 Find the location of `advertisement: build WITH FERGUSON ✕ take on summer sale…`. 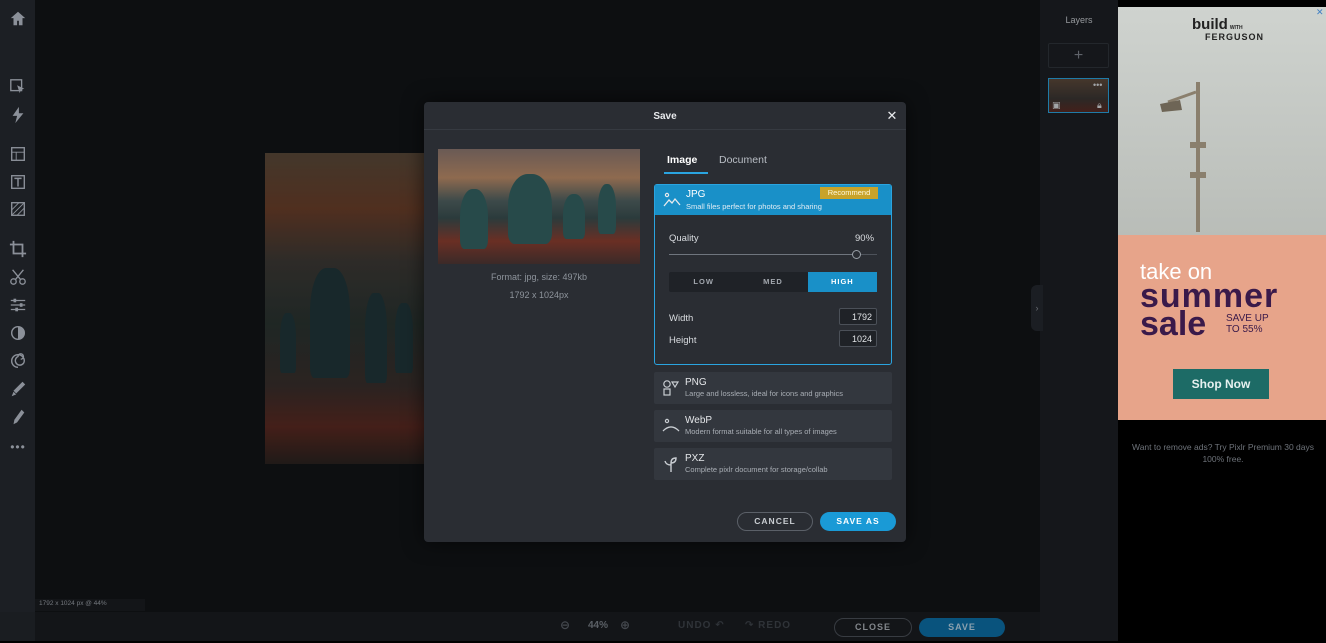

advertisement: build WITH FERGUSON ✕ take on summer sale… is located at coordinates (1222, 213).